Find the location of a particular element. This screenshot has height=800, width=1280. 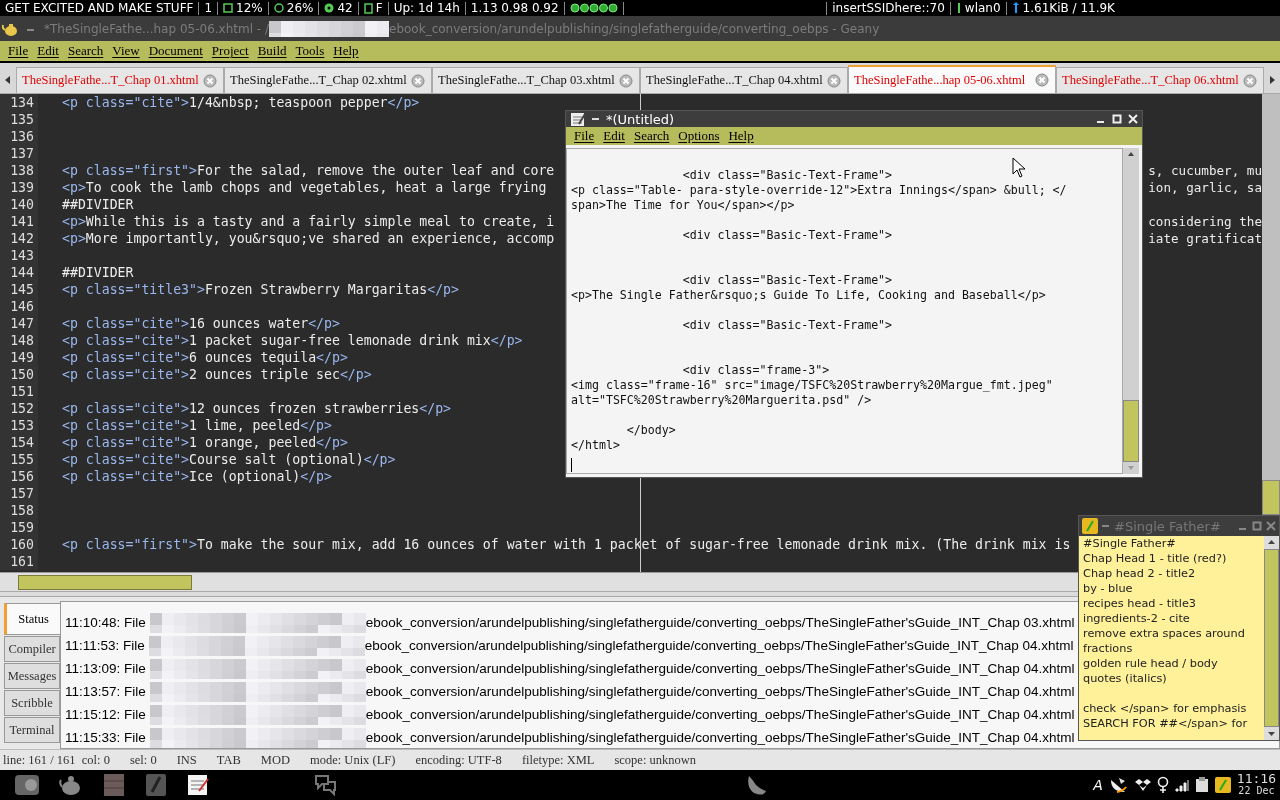

panel-tab: Status is located at coordinates (32, 619).